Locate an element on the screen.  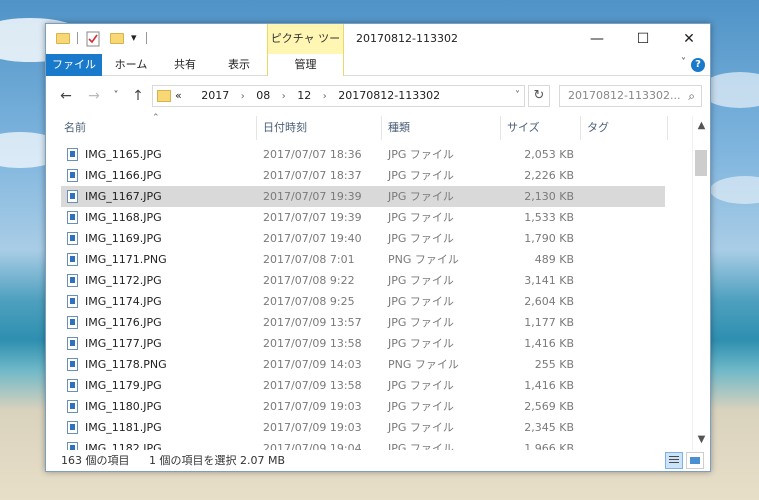
breadcrumb-item: 2017 is located at coordinates (215, 95).